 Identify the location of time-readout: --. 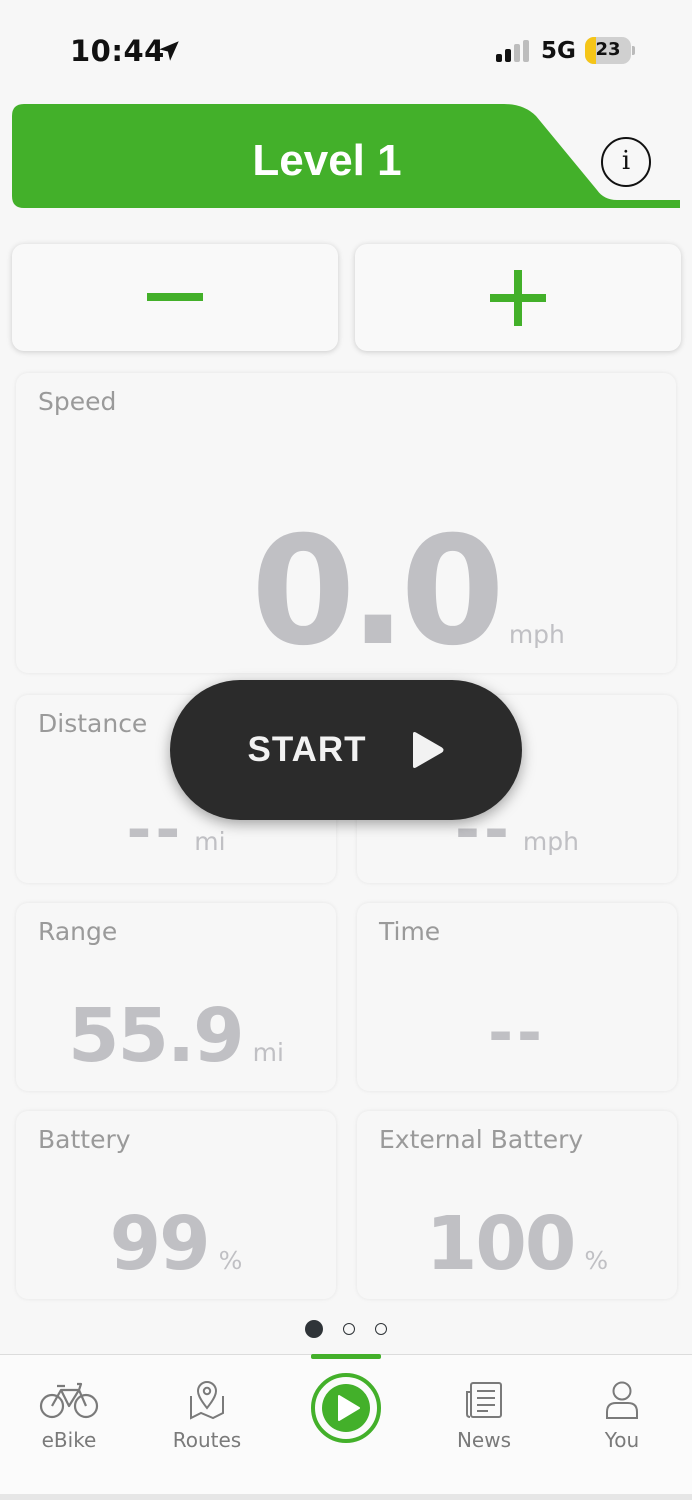
(517, 1033).